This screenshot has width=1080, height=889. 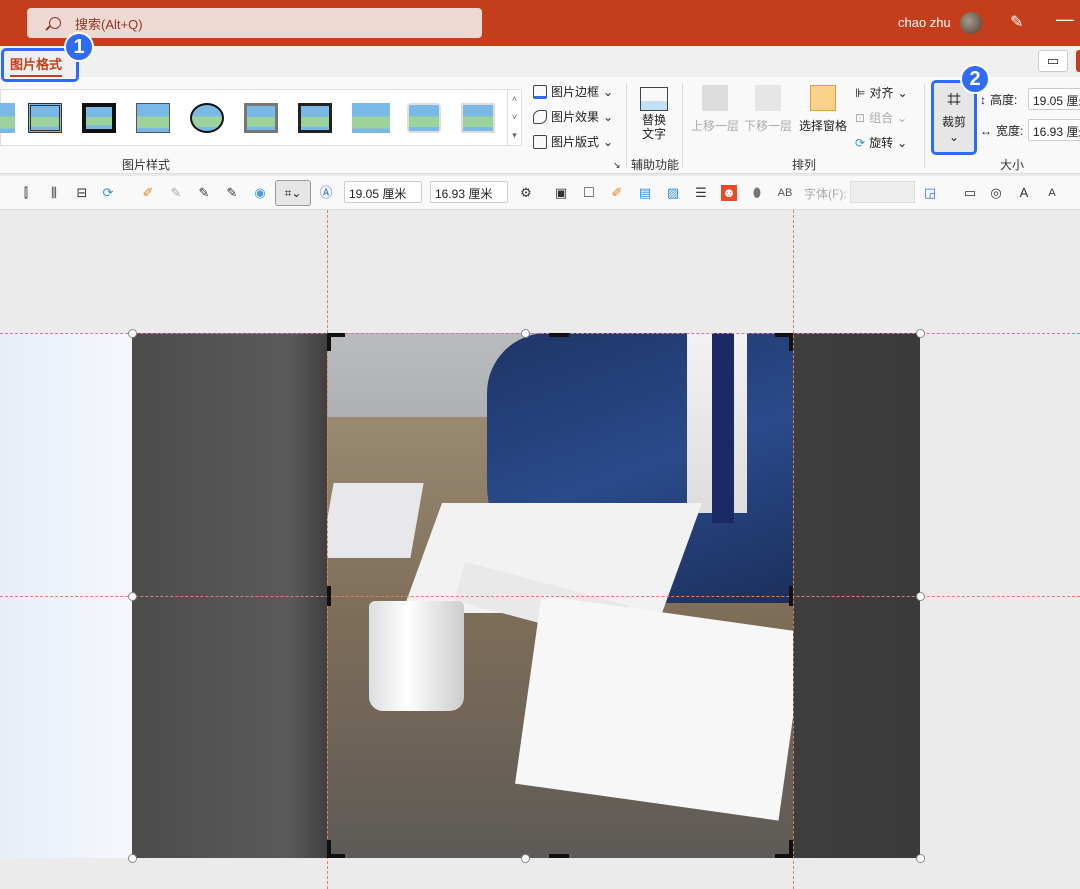 What do you see at coordinates (573, 116) in the screenshot?
I see `picture-effects-button: 图片效果 ⌄` at bounding box center [573, 116].